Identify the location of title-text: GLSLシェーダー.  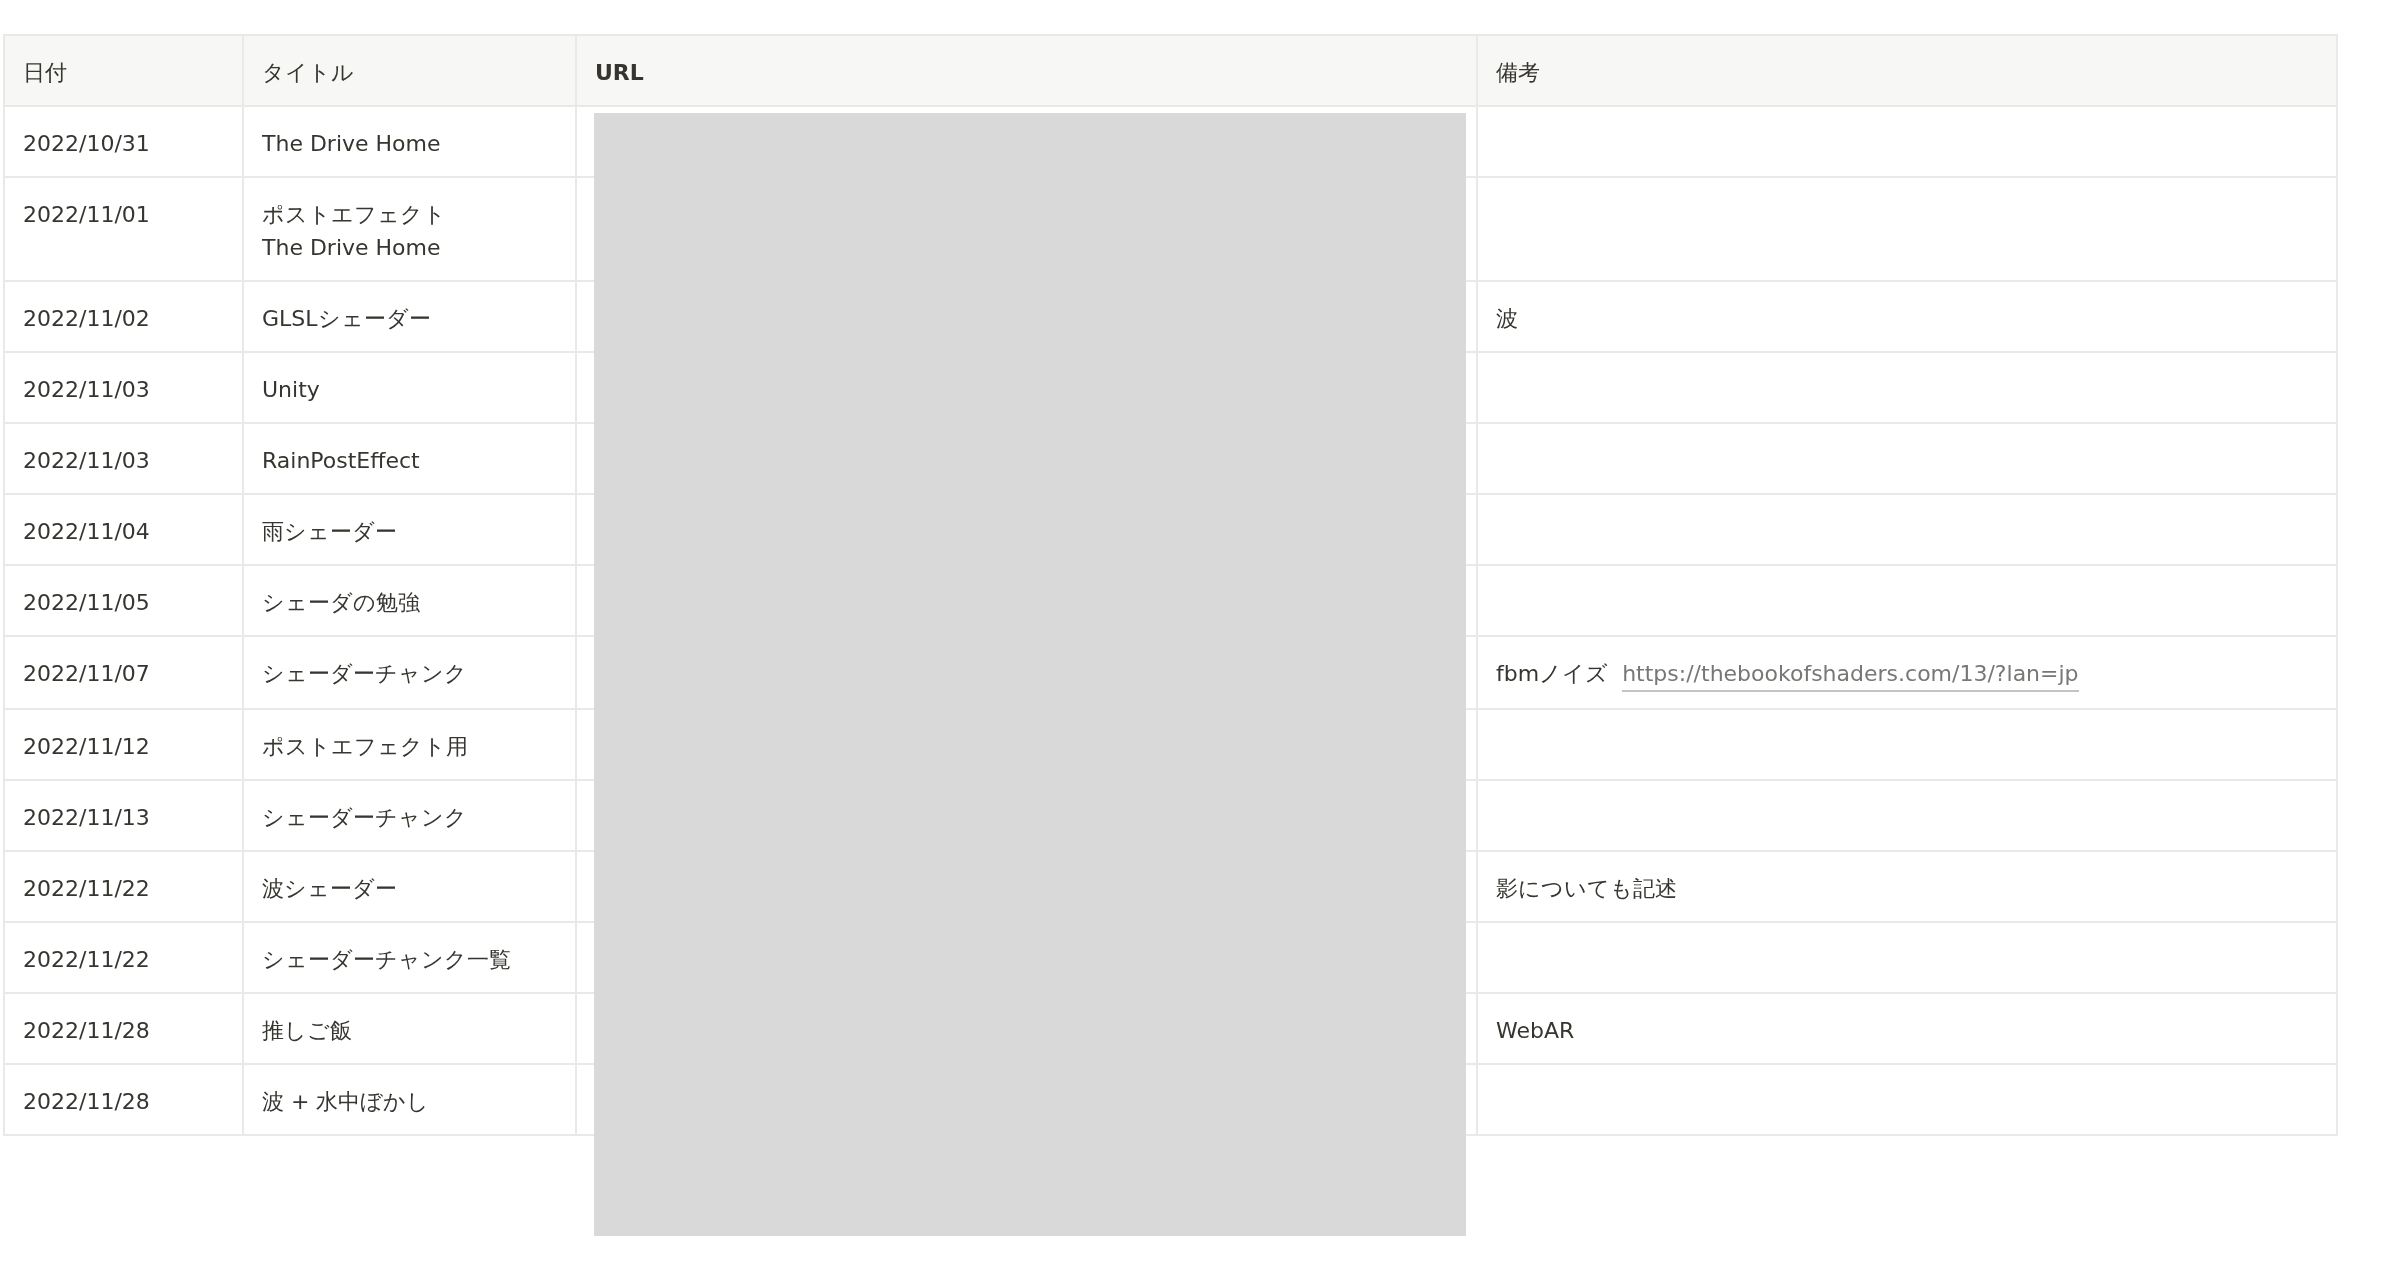
(346, 319).